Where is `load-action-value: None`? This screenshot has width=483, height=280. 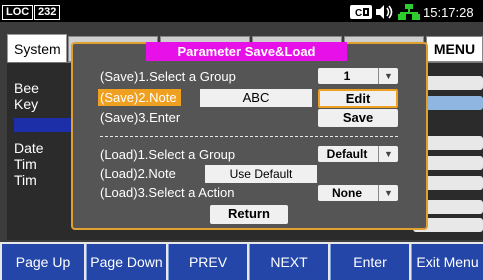
load-action-value: None is located at coordinates (347, 193).